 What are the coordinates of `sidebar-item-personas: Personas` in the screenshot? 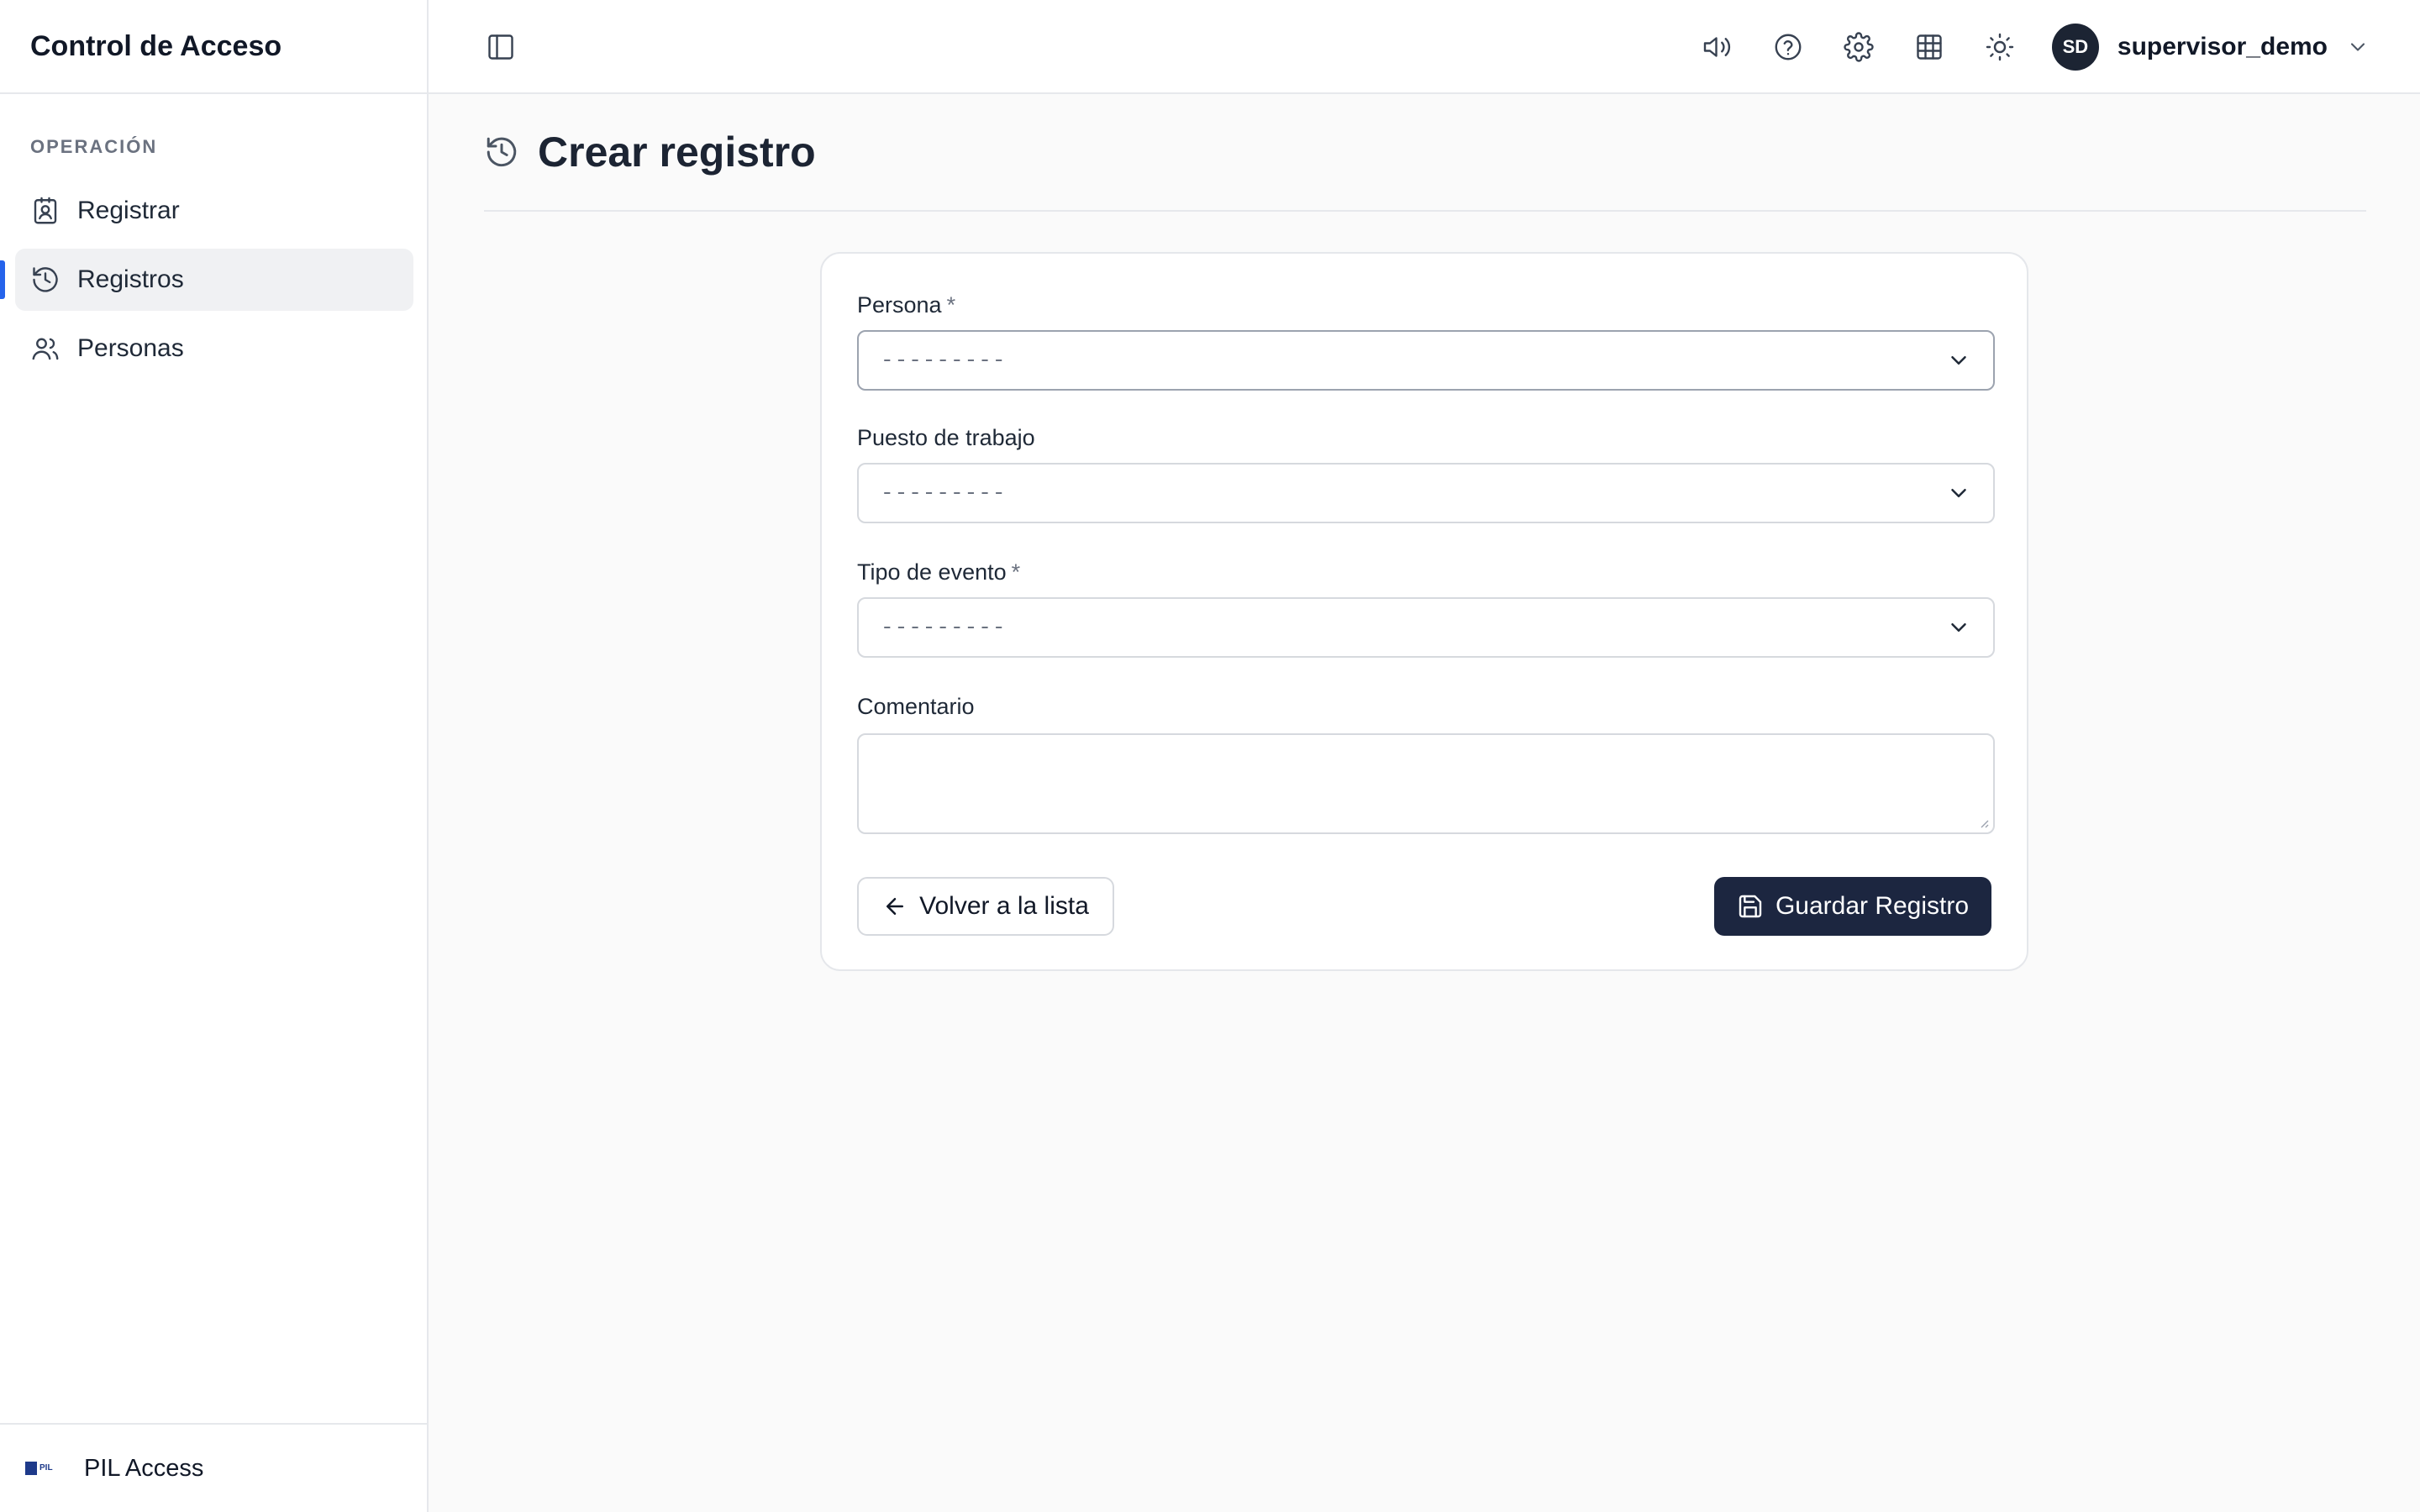 It's located at (214, 349).